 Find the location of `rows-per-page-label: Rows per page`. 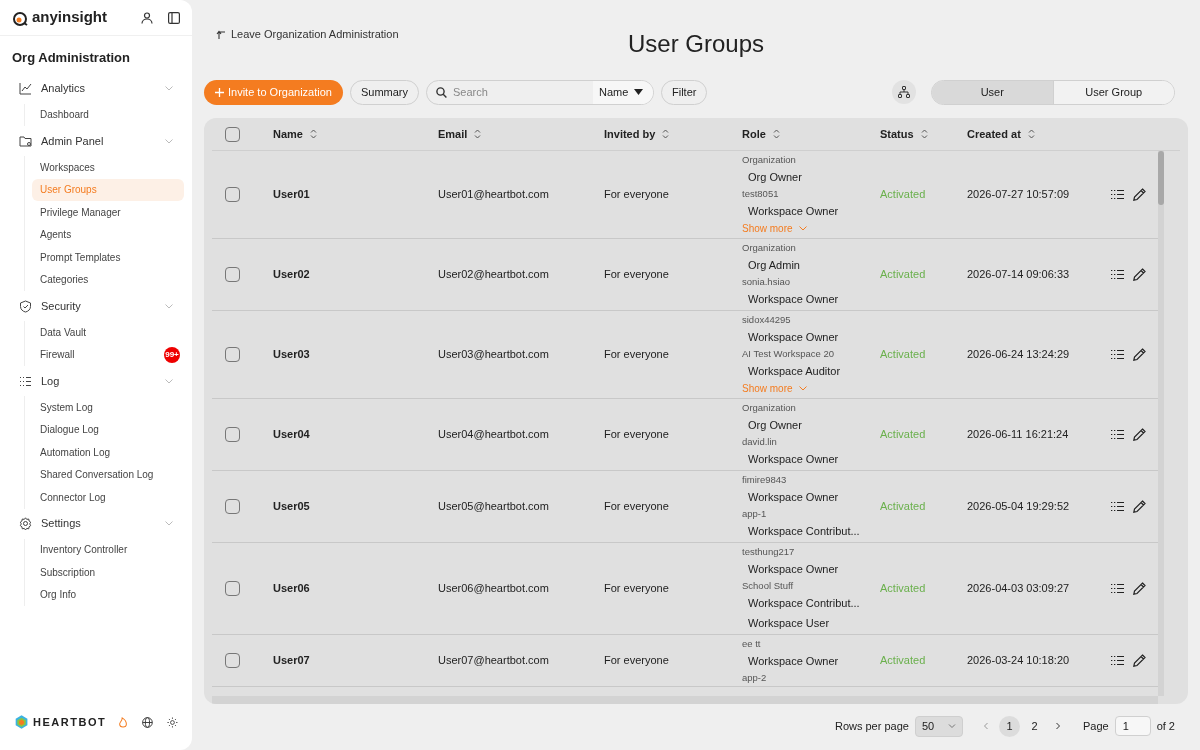

rows-per-page-label: Rows per page is located at coordinates (871, 726).